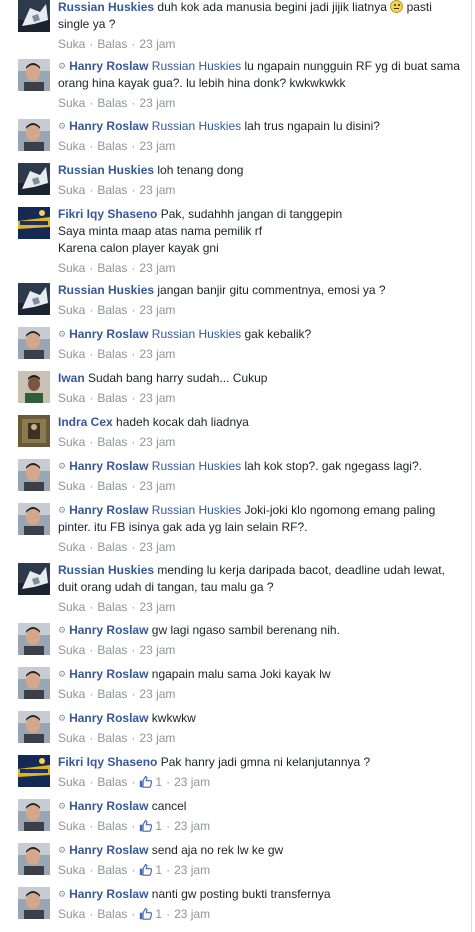 This screenshot has width=475, height=932. Describe the element at coordinates (85, 422) in the screenshot. I see `author-name: Indra Cex` at that location.